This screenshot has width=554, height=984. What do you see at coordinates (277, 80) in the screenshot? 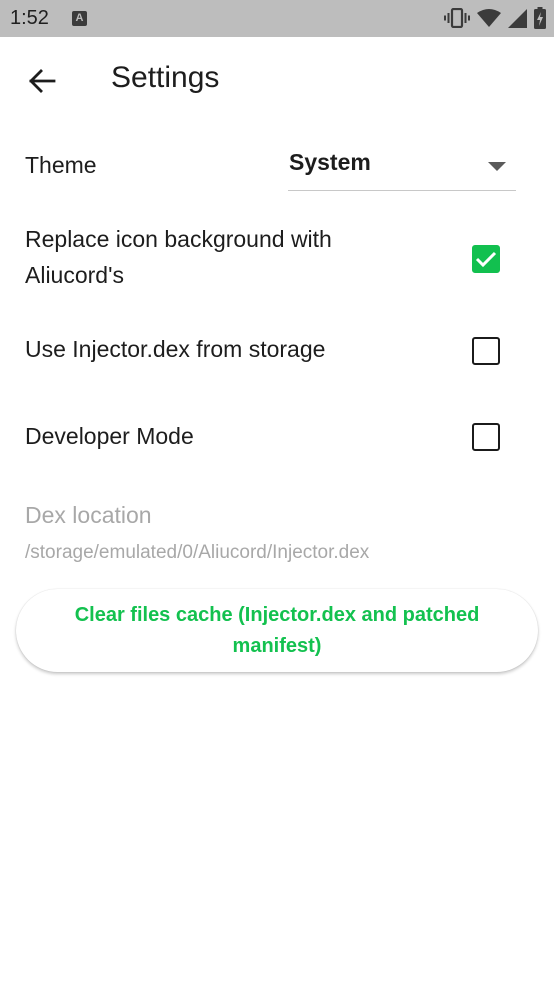
I see `app-bar: Settings` at bounding box center [277, 80].